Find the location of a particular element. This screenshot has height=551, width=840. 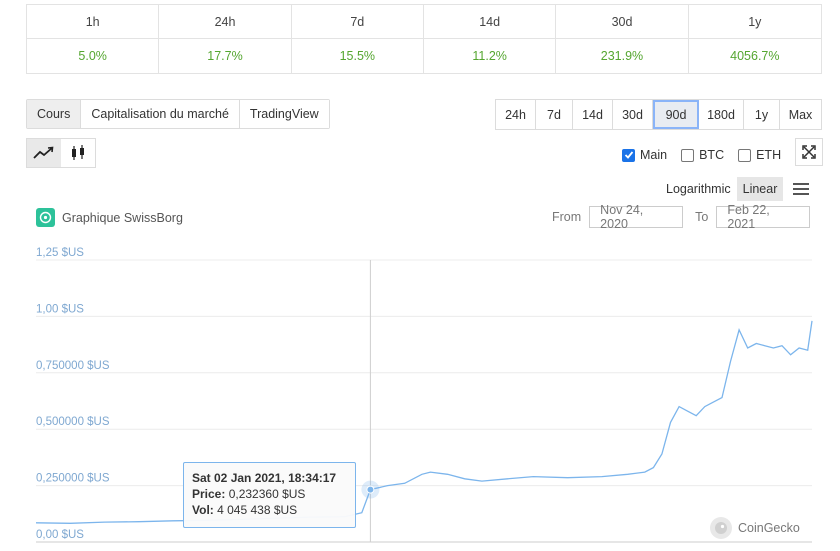

perf-header-7d: 7d is located at coordinates (357, 22).